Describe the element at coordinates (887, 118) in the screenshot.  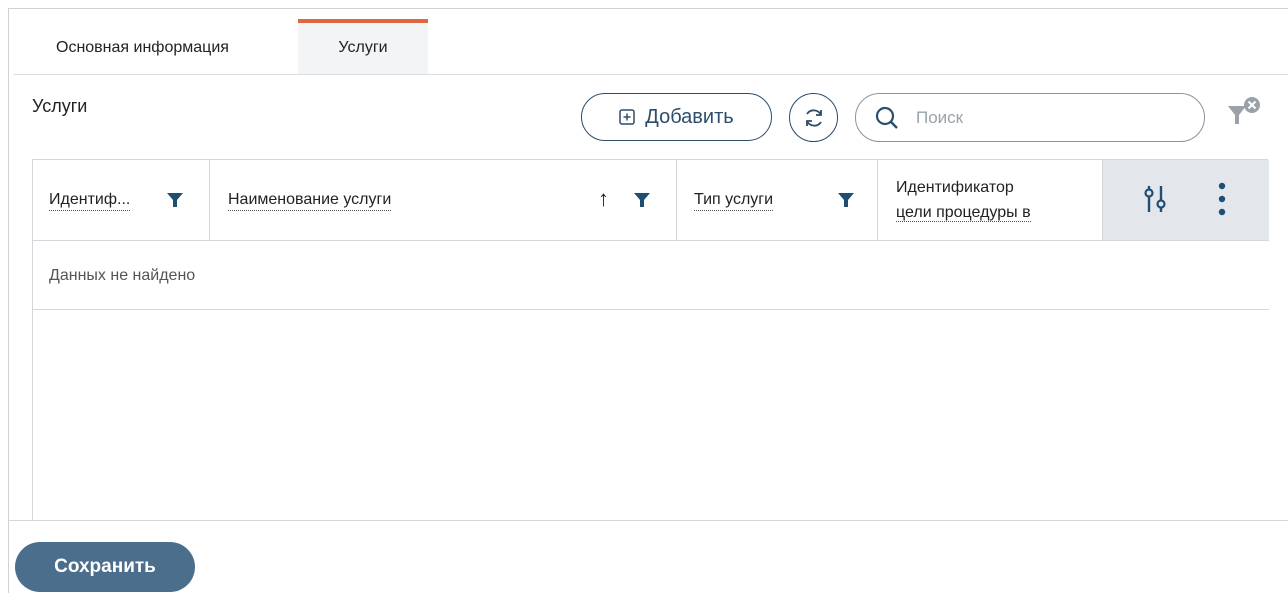
I see `search-icon` at that location.